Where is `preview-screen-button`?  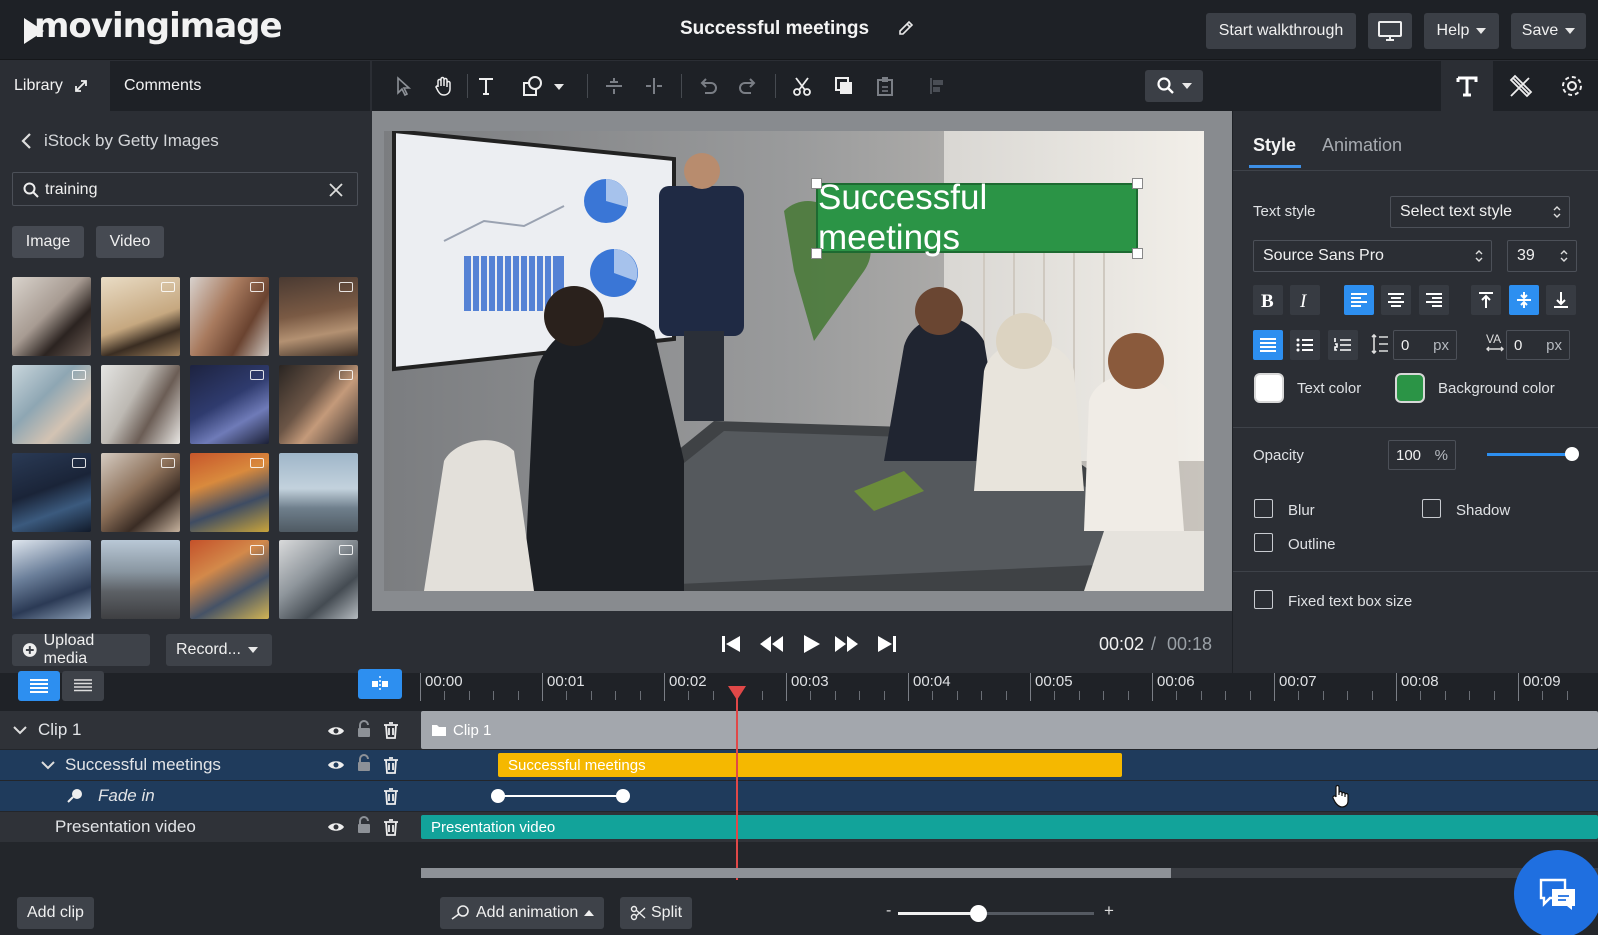
preview-screen-button is located at coordinates (1390, 31).